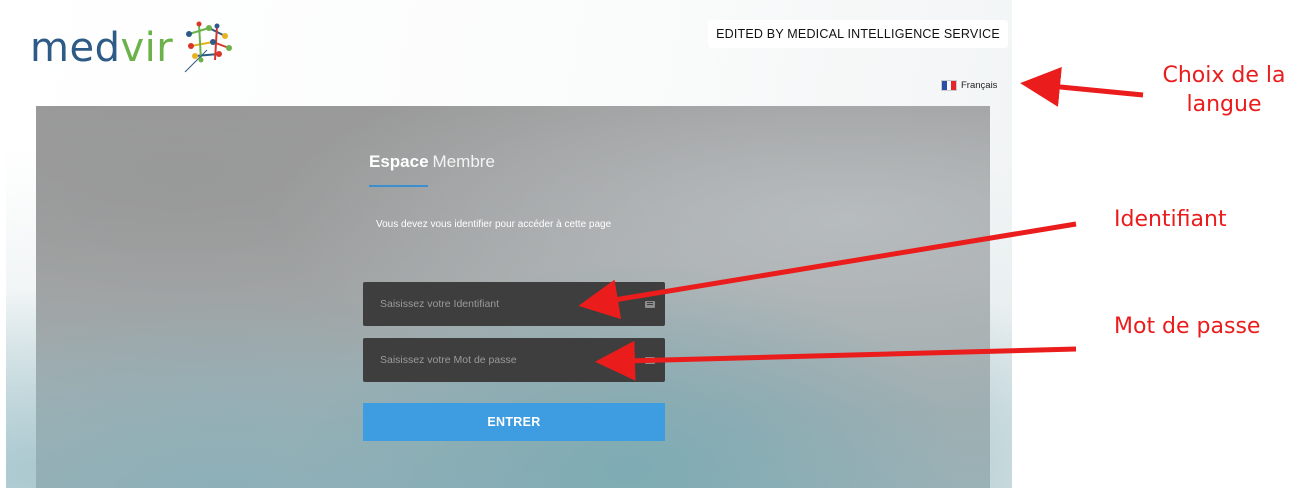 This screenshot has width=1301, height=493. I want to click on password-field, so click(514, 360).